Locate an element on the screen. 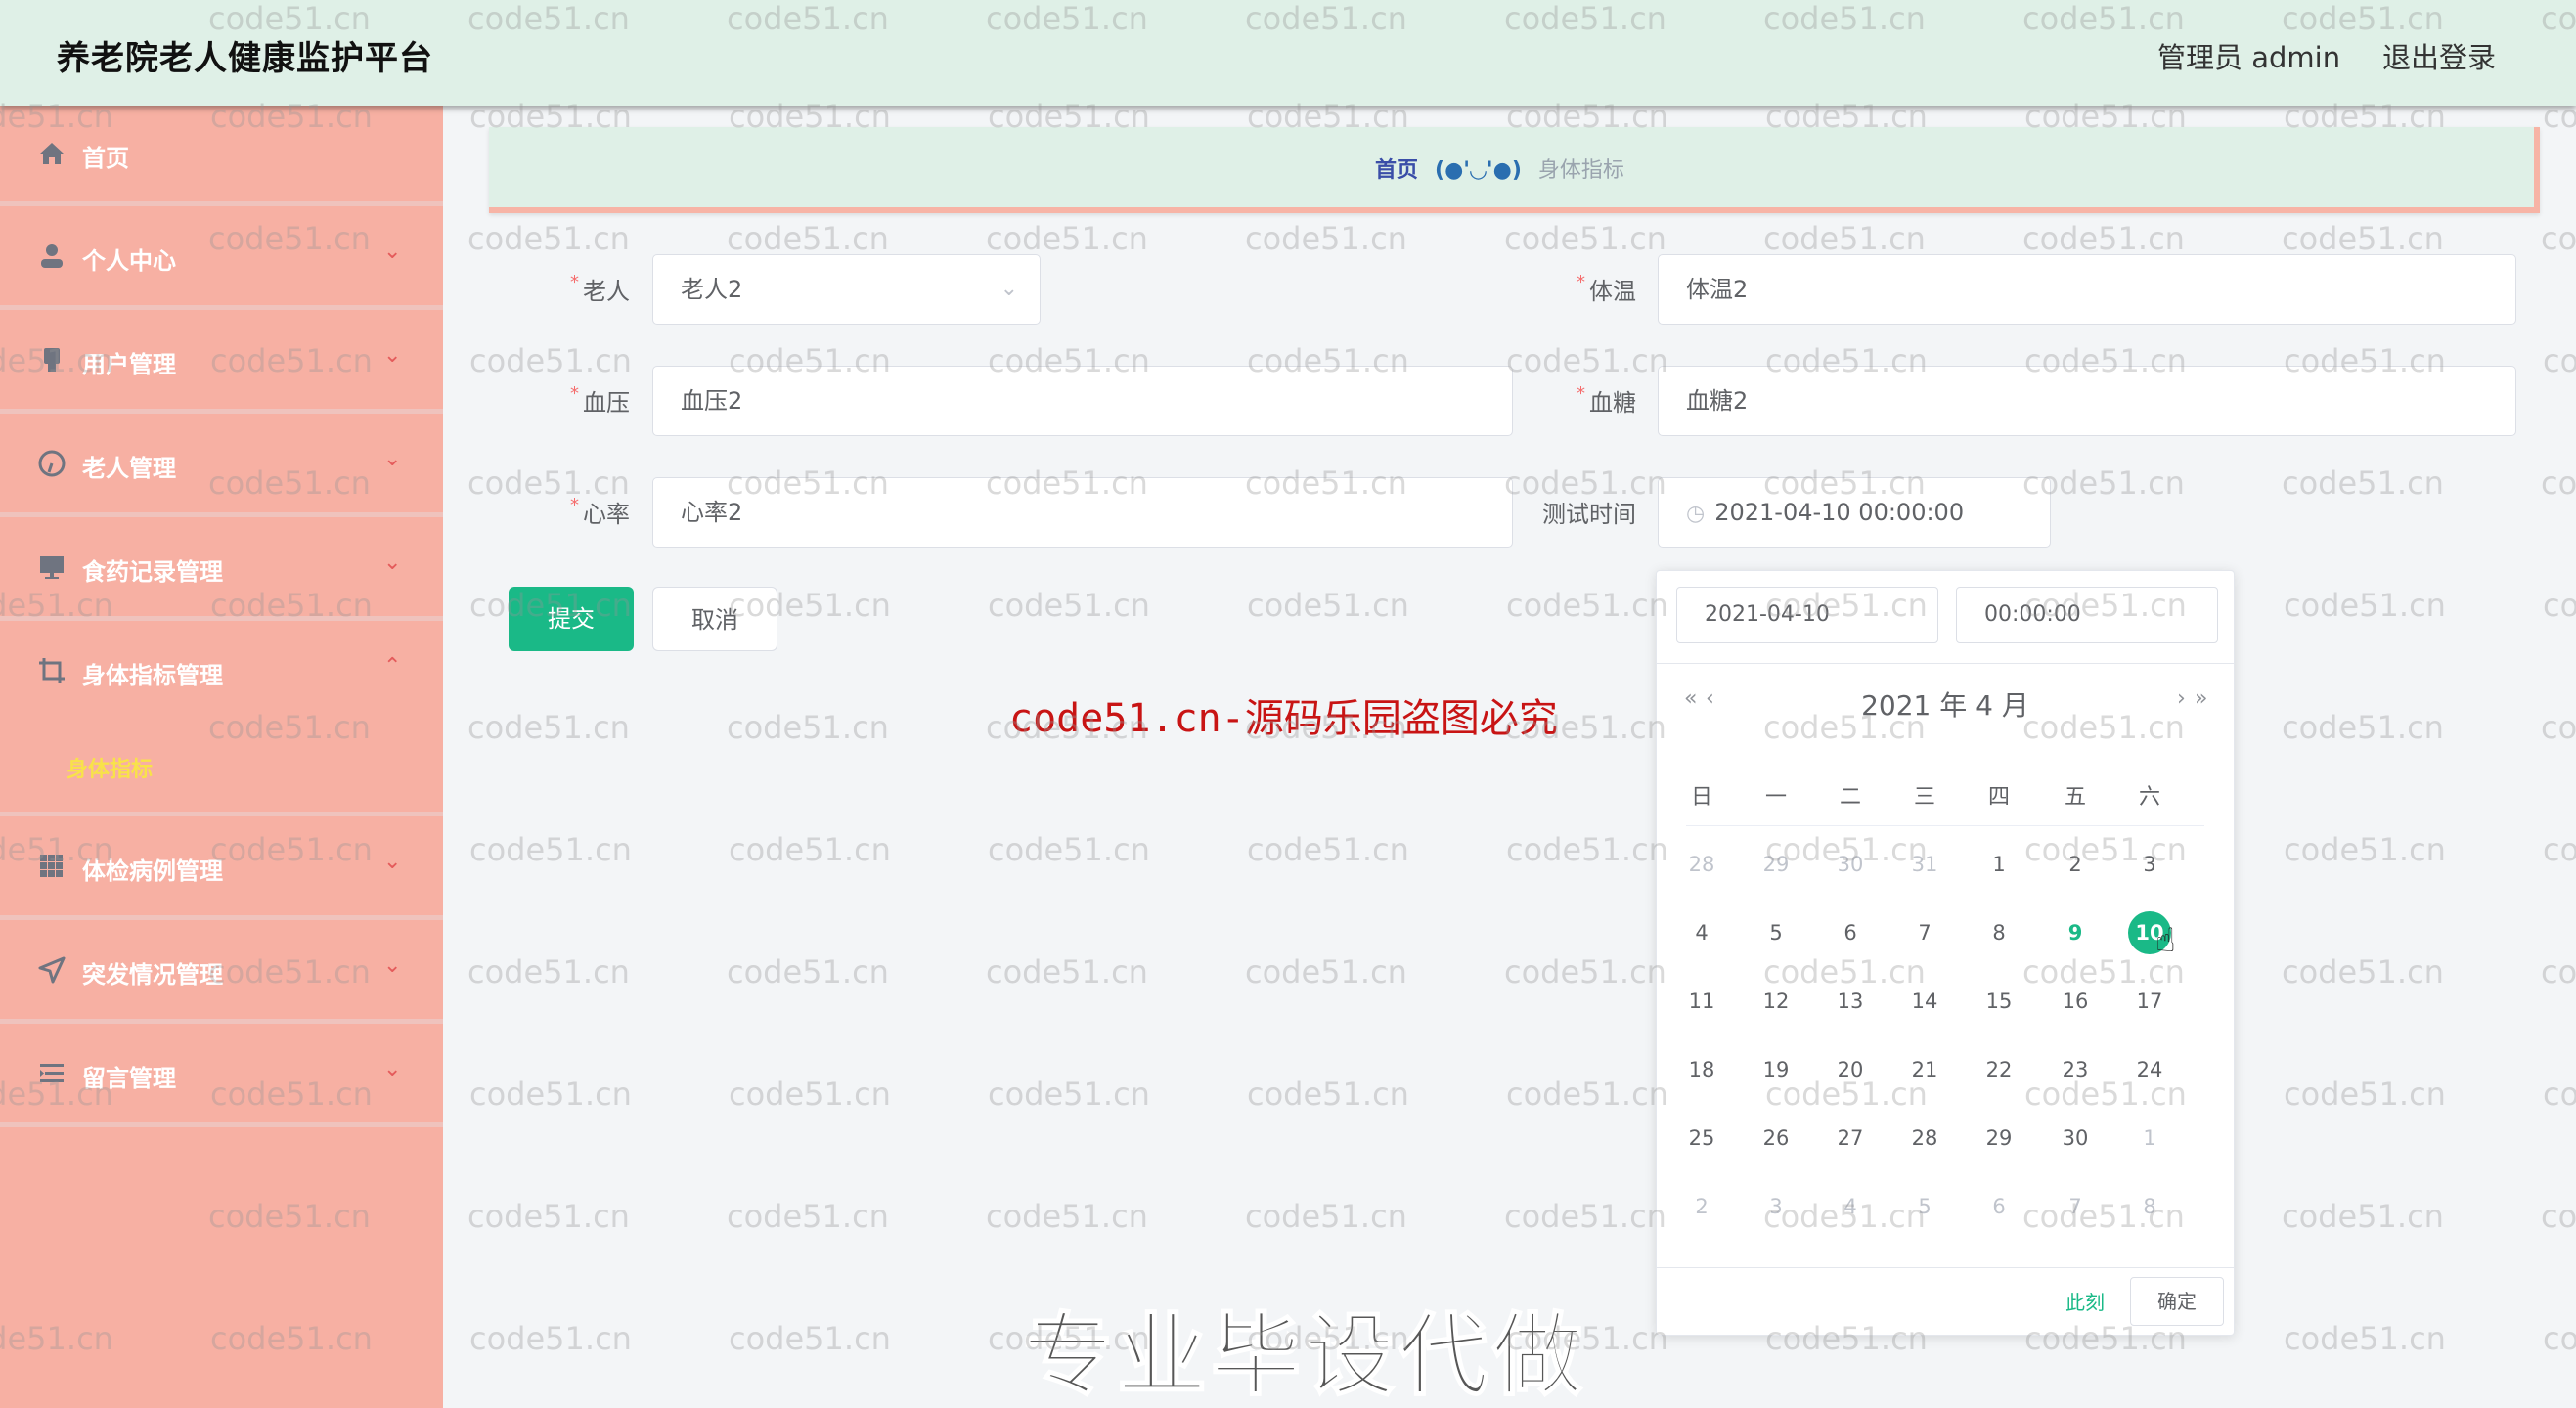 Image resolution: width=2576 pixels, height=1408 pixels. day-cell: 14 is located at coordinates (1924, 1001).